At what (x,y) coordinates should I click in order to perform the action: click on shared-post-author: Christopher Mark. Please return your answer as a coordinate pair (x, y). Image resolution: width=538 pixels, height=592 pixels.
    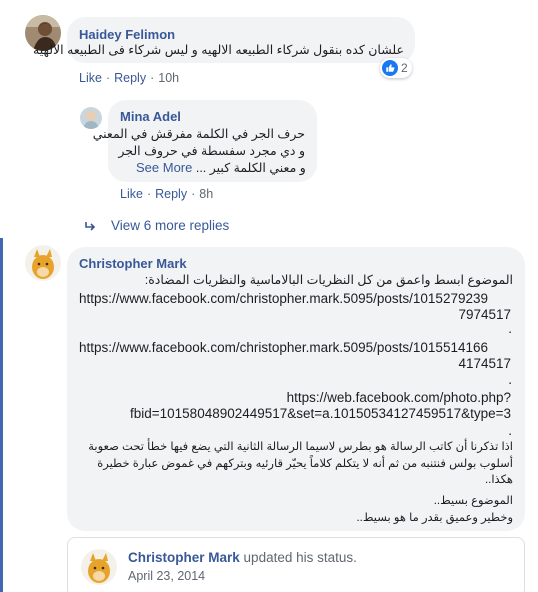
    Looking at the image, I should click on (184, 557).